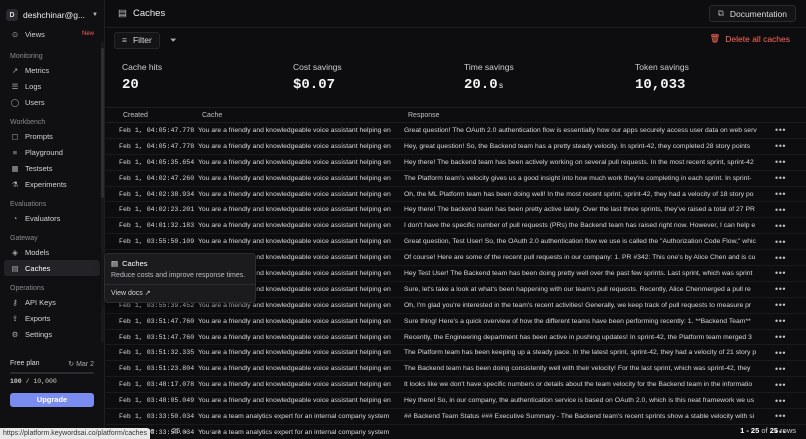 The image size is (806, 439). I want to click on rows-count: 1 - 25 of 25 rows, so click(768, 430).